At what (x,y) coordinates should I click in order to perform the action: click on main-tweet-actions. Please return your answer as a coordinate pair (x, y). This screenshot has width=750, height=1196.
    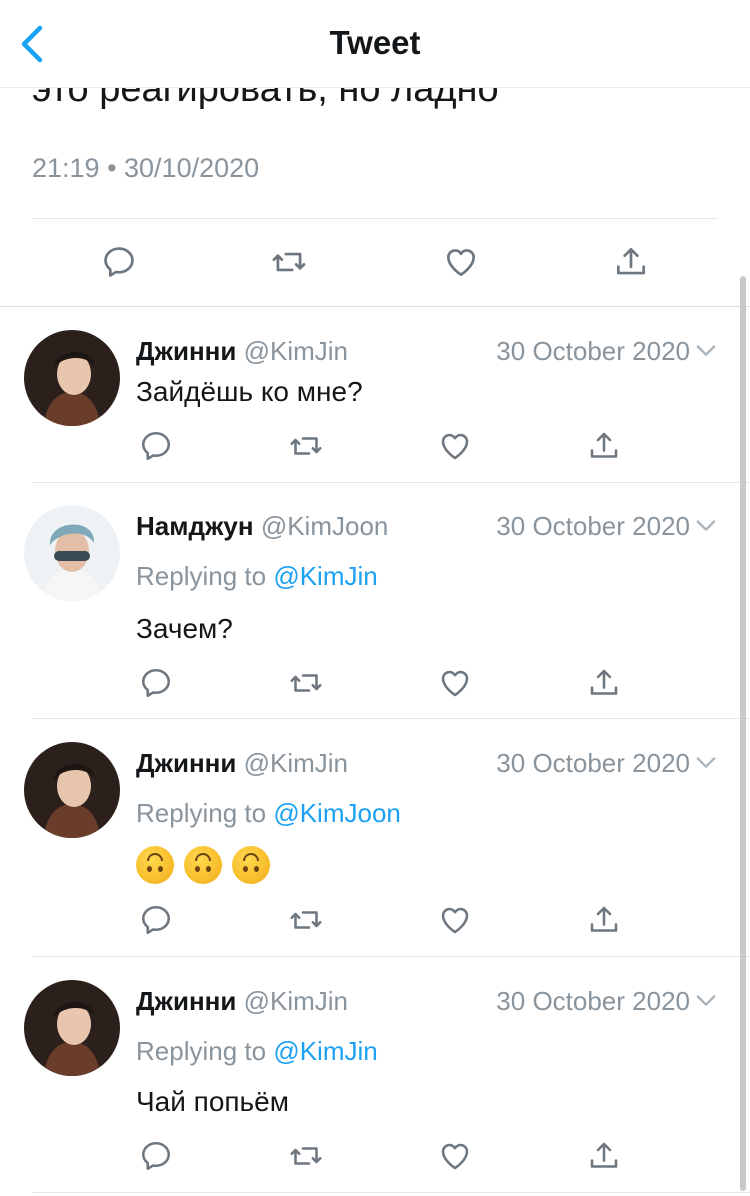
    Looking at the image, I should click on (375, 264).